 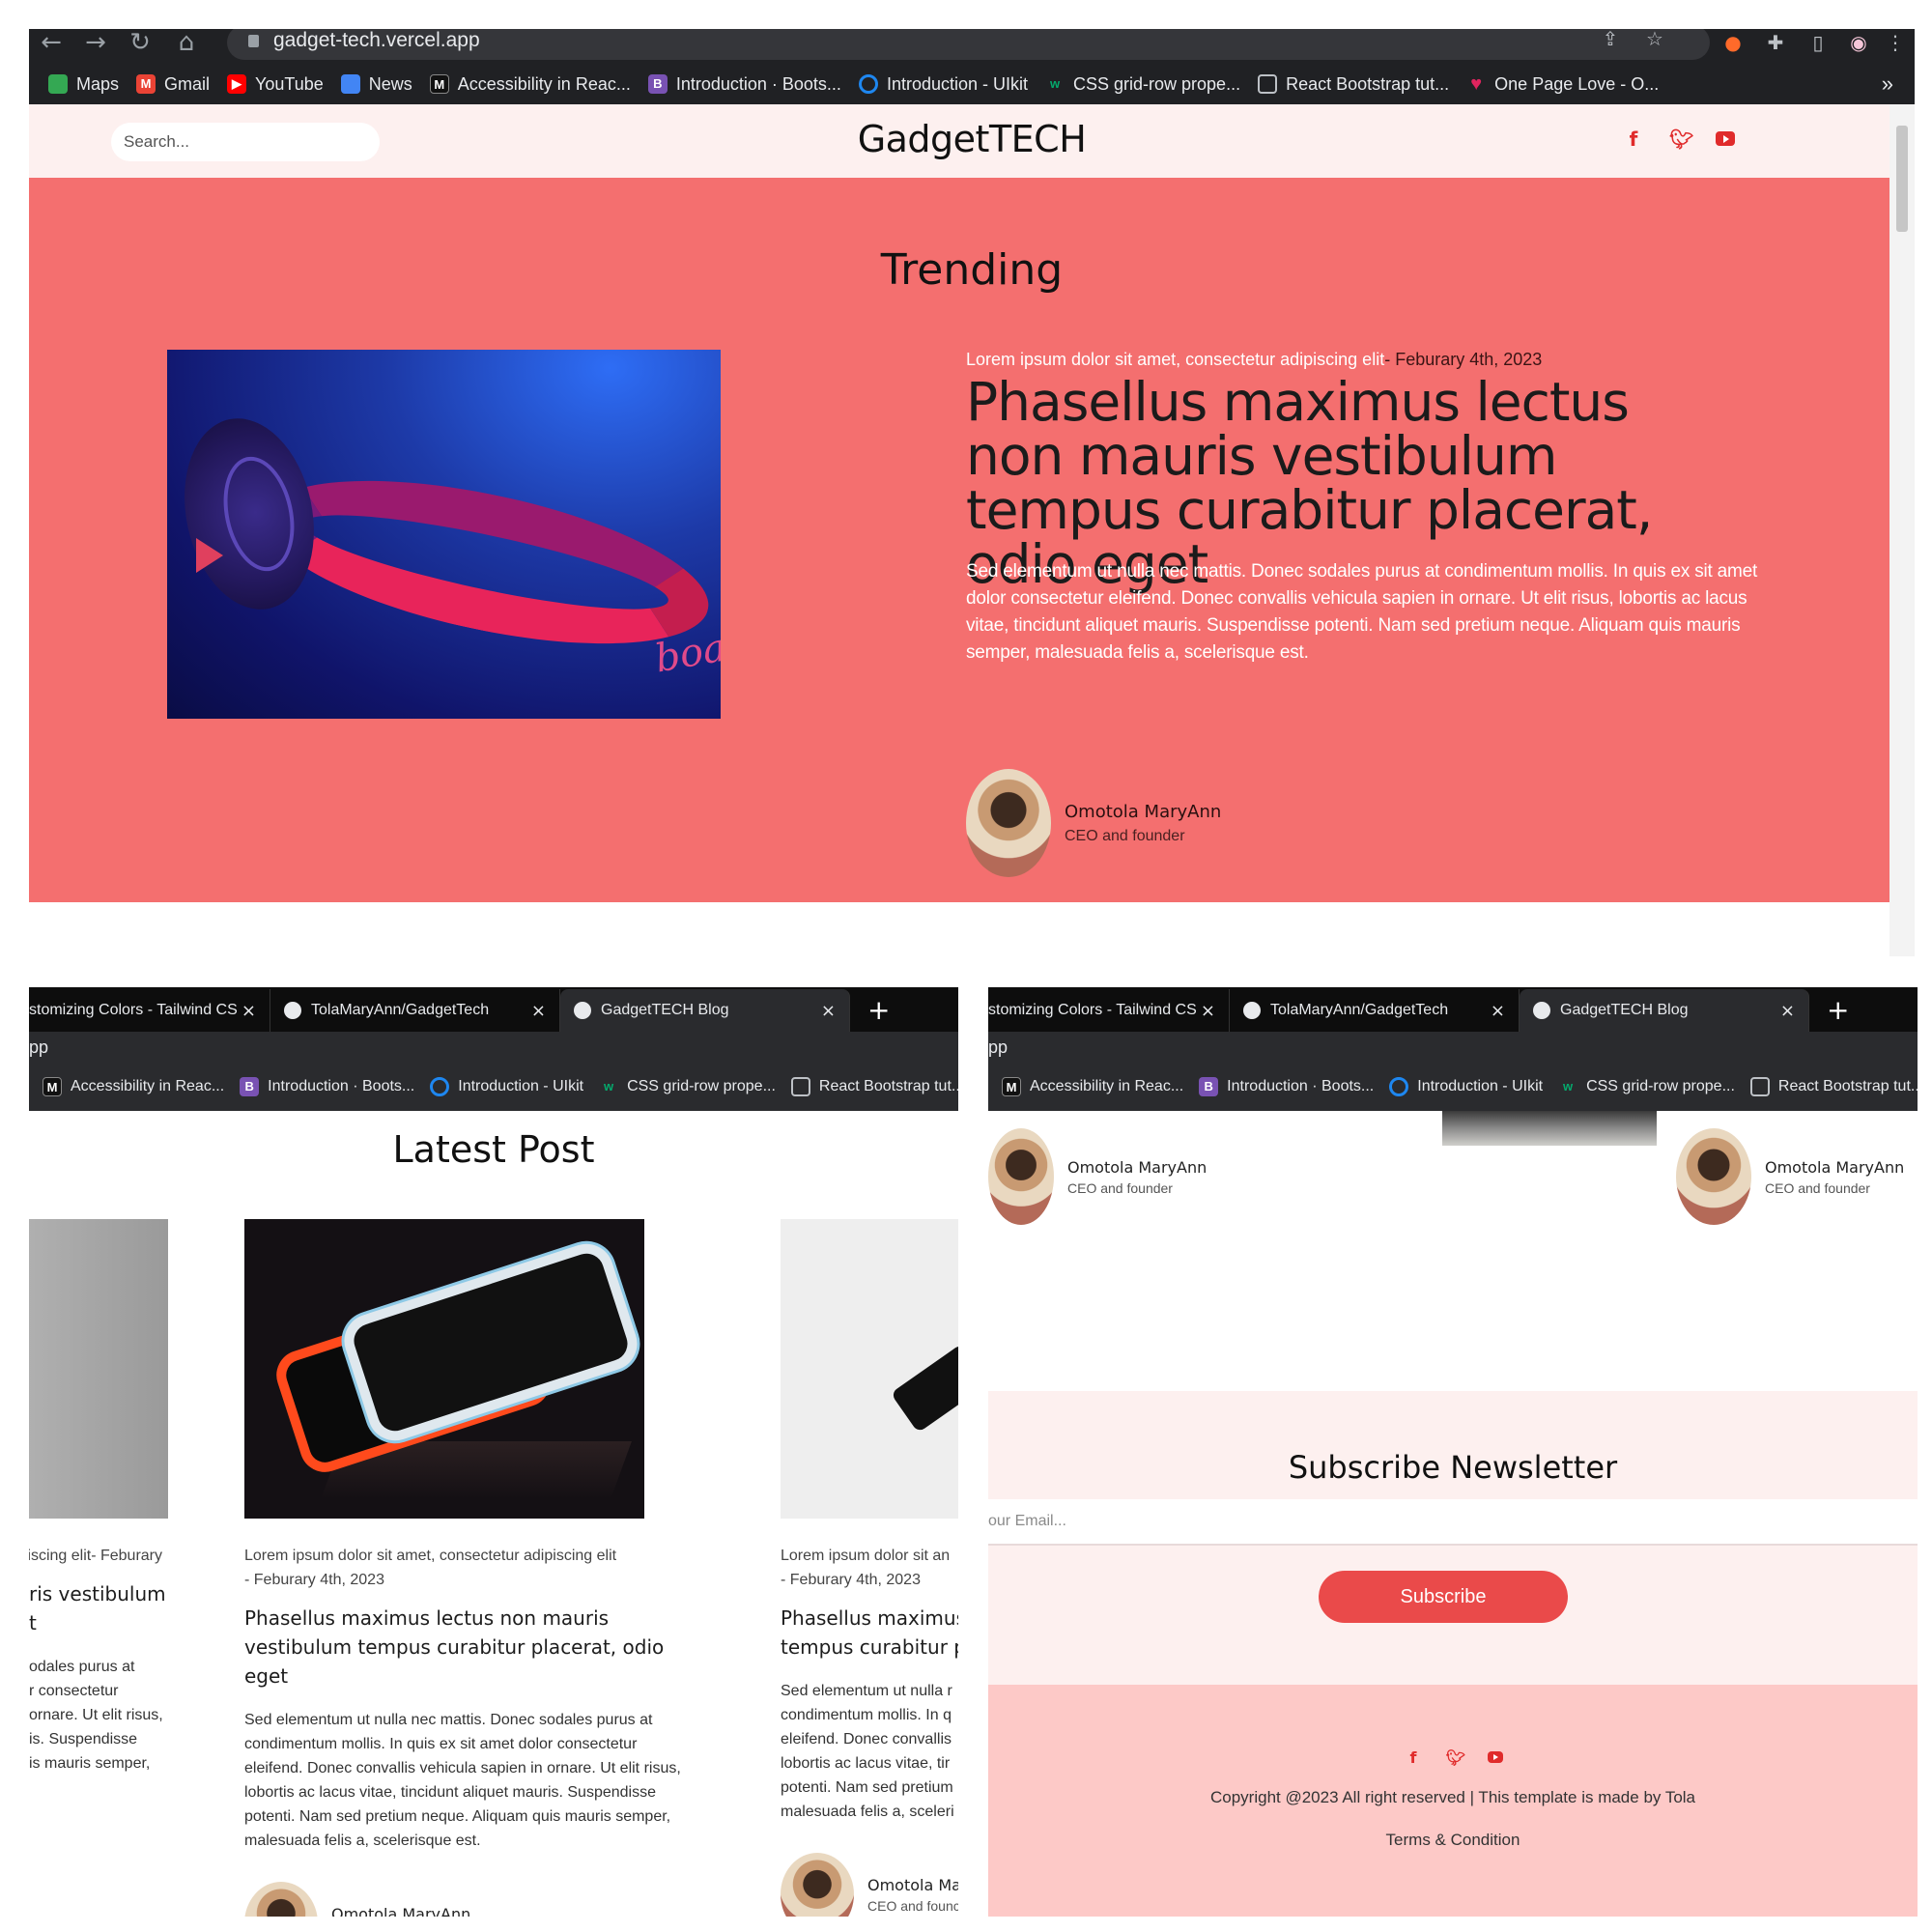 I want to click on trending-author: Omotola MaryAnn CEO and founder, so click(x=1093, y=823).